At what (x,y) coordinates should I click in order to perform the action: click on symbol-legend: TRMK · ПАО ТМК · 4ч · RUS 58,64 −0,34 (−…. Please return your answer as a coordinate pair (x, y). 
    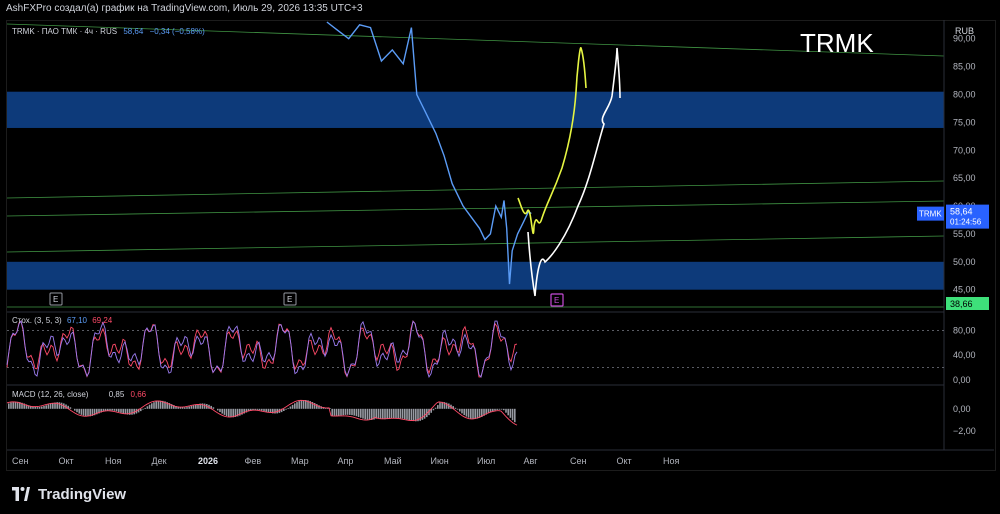
    Looking at the image, I should click on (108, 31).